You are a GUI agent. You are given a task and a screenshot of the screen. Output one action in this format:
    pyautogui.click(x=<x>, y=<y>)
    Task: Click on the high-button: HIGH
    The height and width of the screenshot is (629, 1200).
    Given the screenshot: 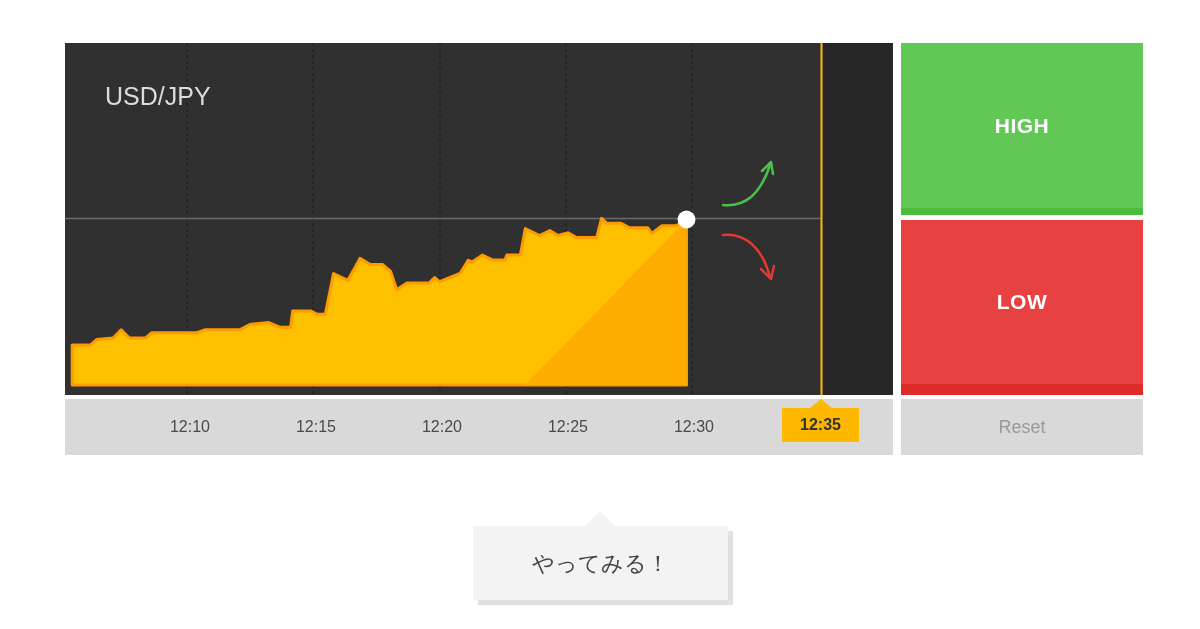 What is the action you would take?
    pyautogui.click(x=1022, y=129)
    